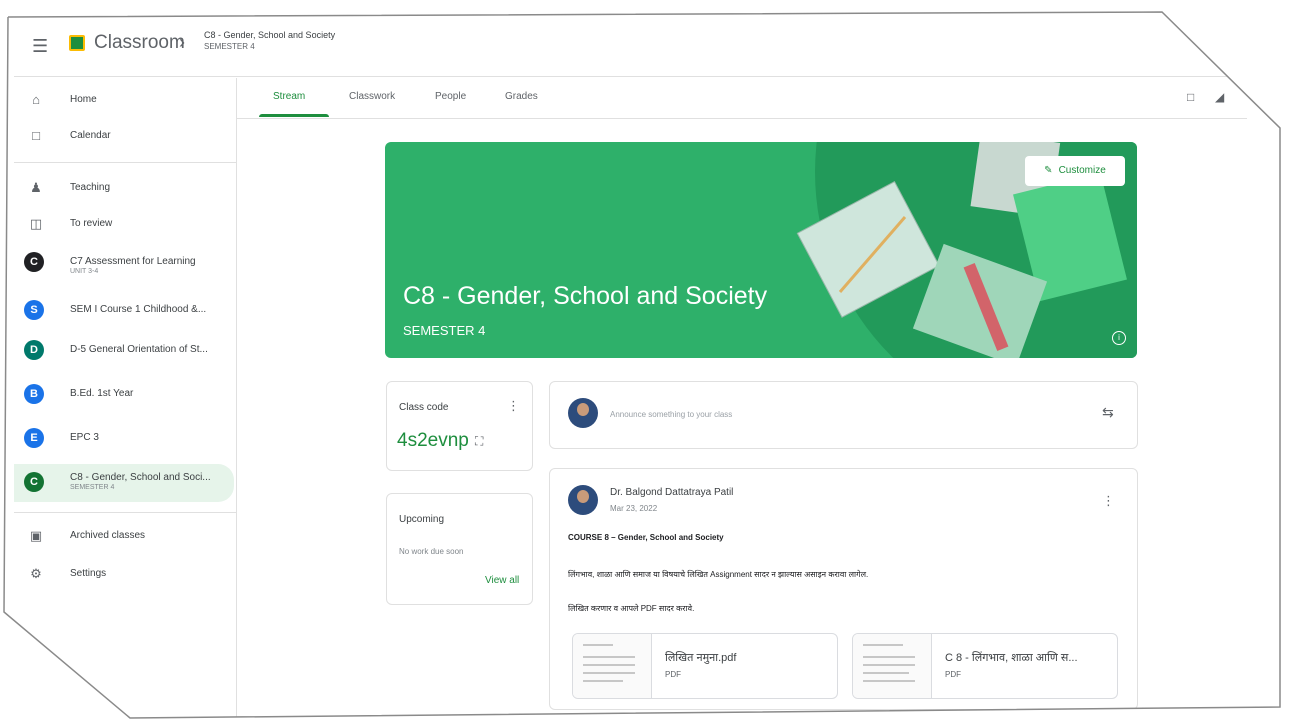 The height and width of the screenshot is (722, 1298). What do you see at coordinates (36, 223) in the screenshot?
I see `folder-icon: ◫` at bounding box center [36, 223].